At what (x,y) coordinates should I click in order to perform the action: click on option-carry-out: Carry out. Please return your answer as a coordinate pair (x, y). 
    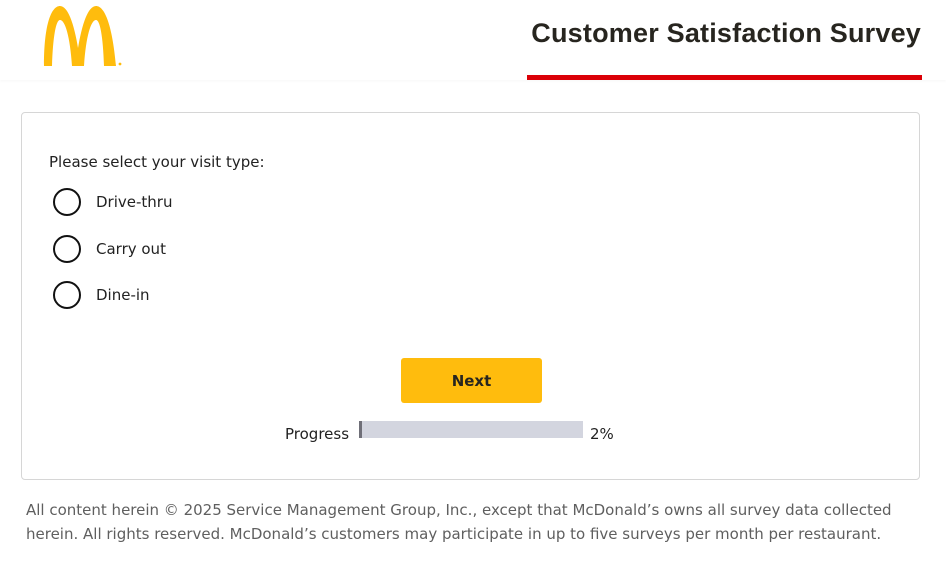
    Looking at the image, I should click on (109, 249).